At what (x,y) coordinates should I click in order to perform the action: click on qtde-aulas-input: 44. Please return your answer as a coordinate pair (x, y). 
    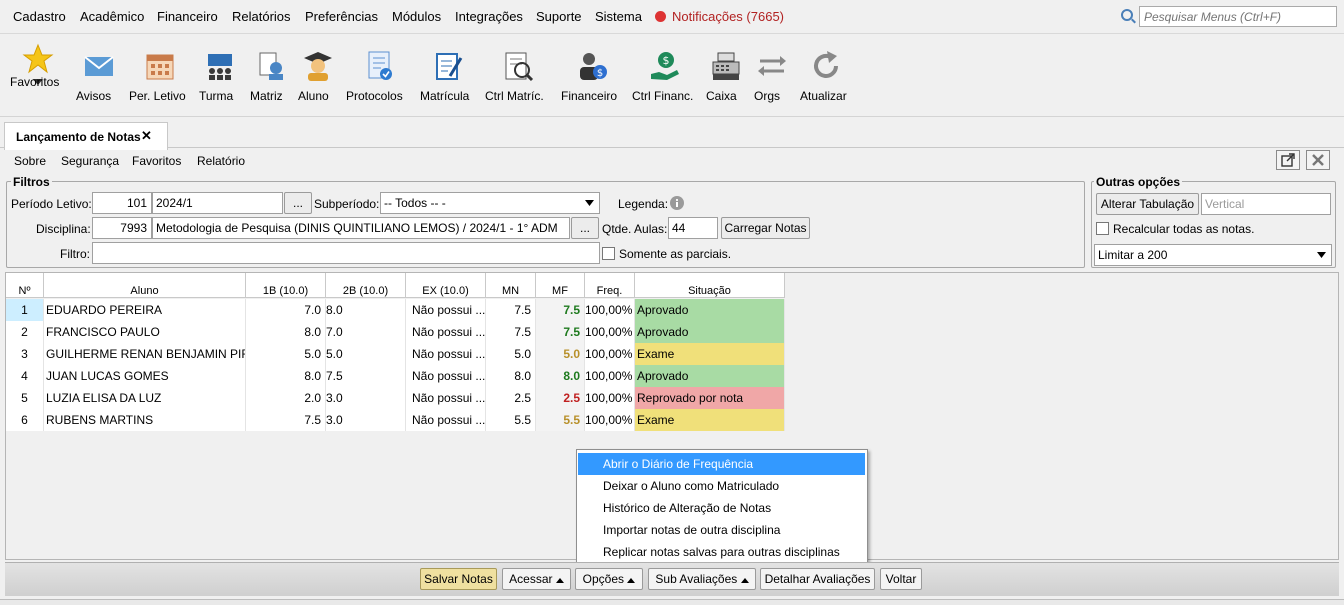
    Looking at the image, I should click on (693, 228).